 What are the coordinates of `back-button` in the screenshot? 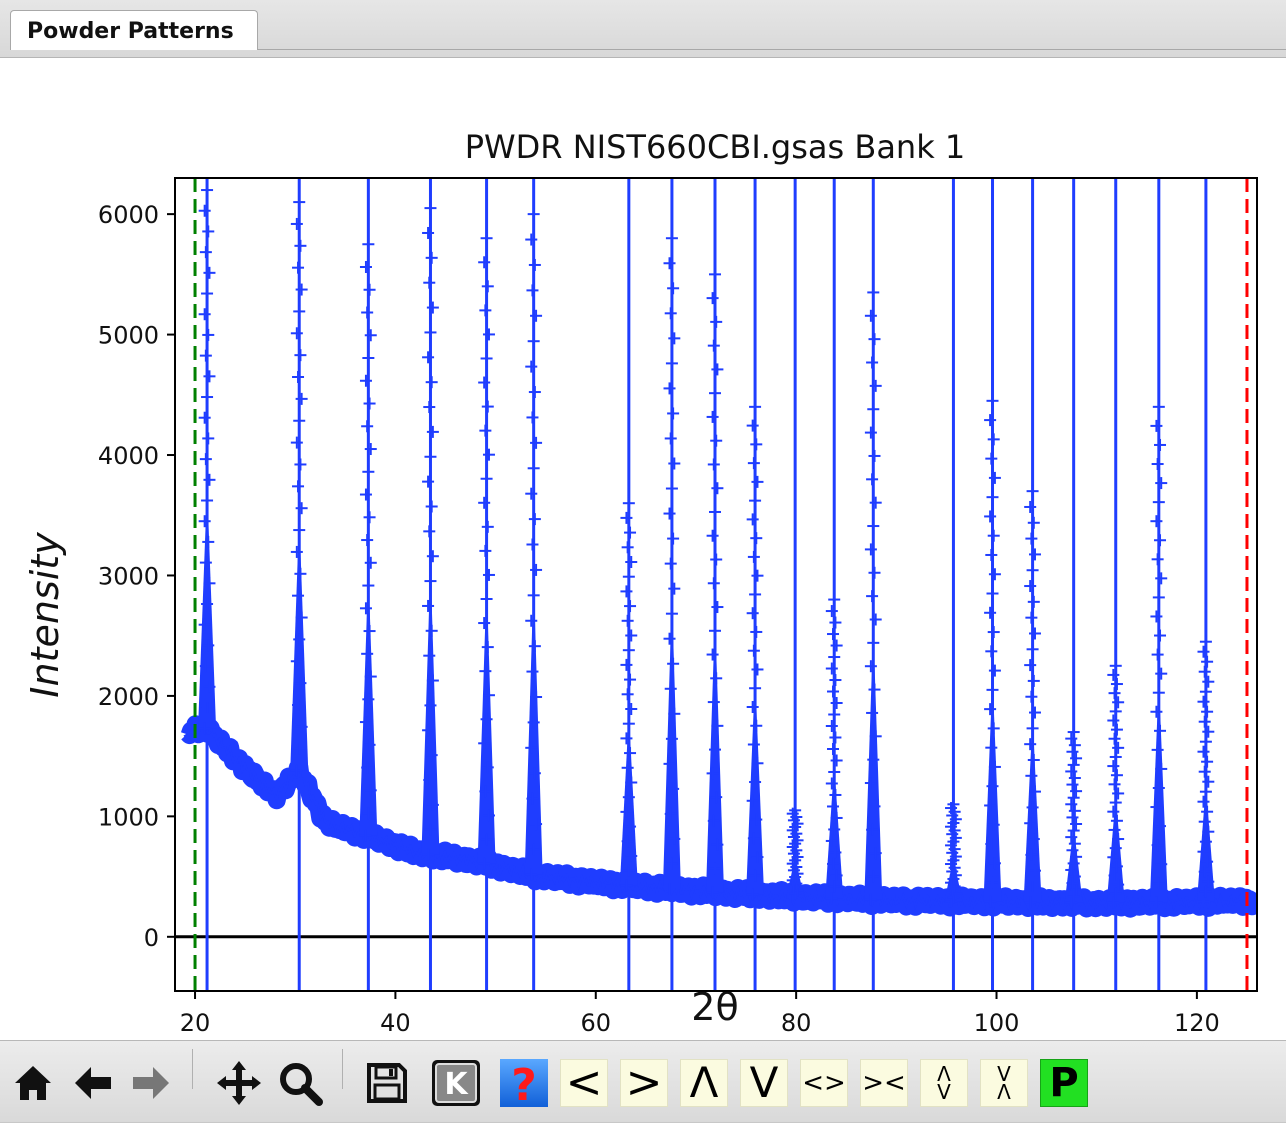 It's located at (93, 1083).